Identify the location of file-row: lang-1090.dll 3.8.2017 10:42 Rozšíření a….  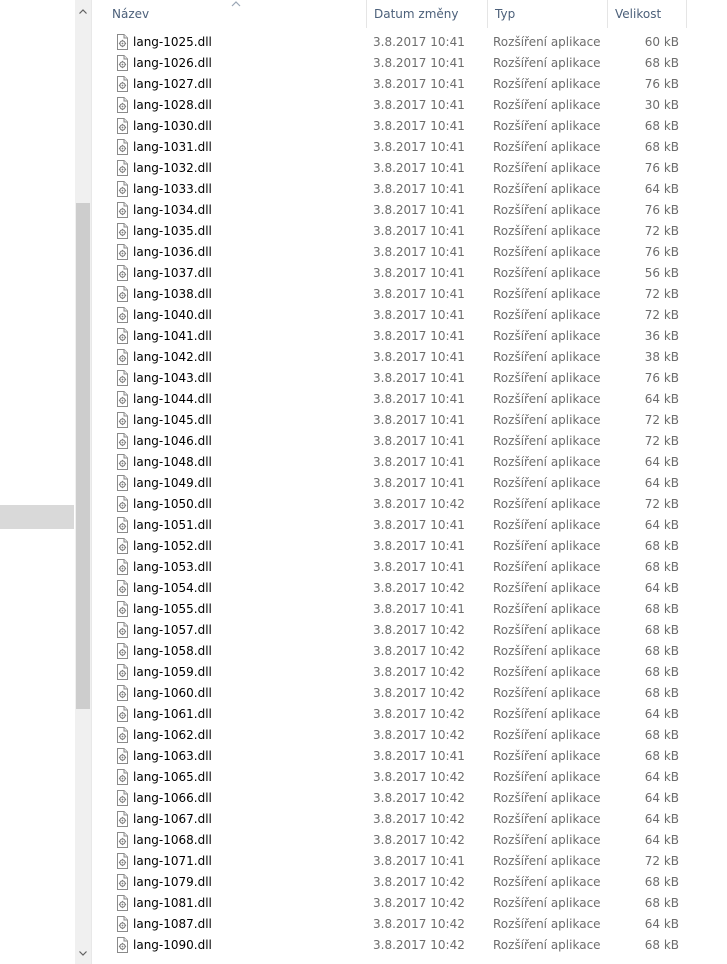
(409, 945).